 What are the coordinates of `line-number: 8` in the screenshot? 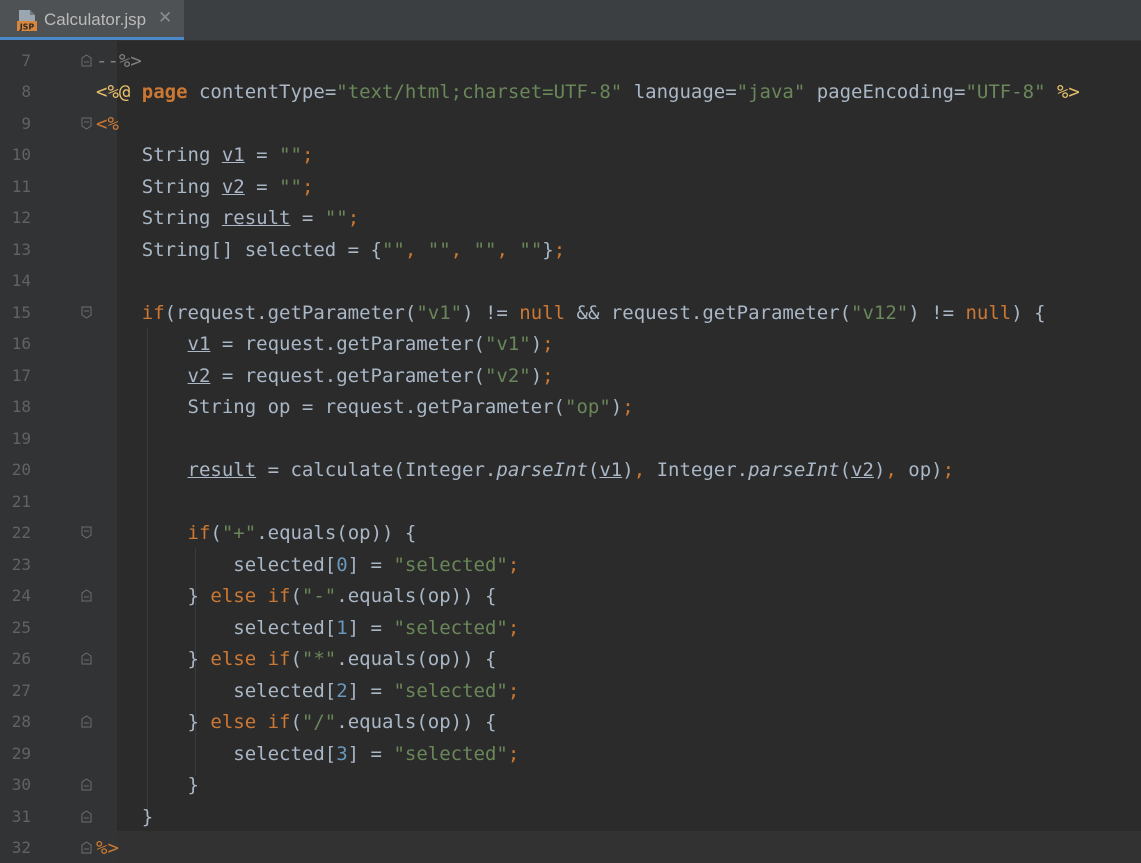 It's located at (26, 91).